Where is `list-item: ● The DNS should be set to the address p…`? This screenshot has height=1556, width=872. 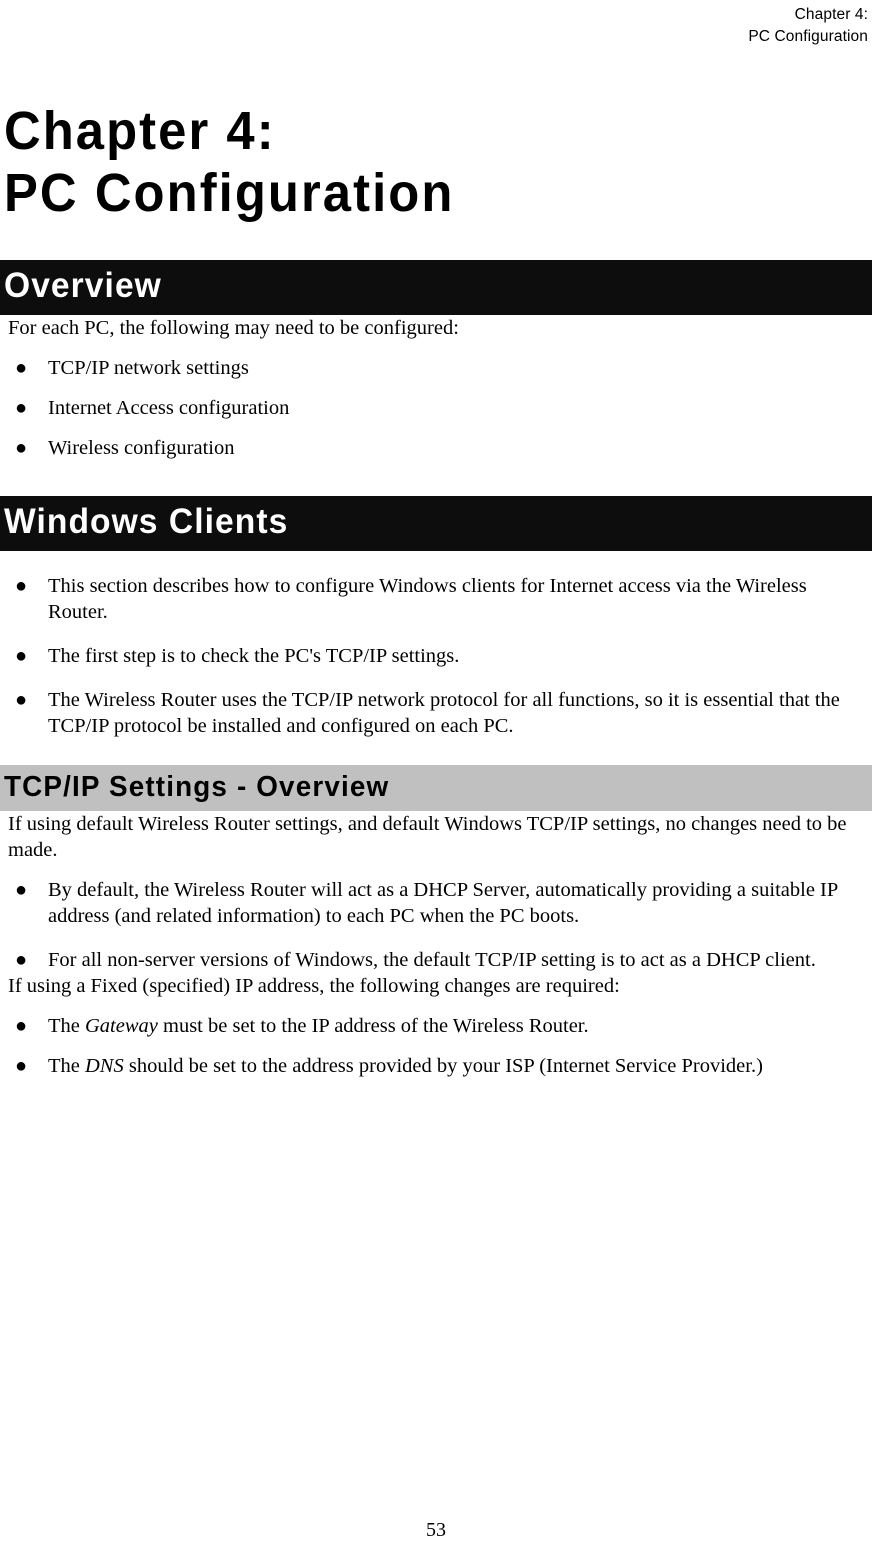
list-item: ● The DNS should be set to the address p… is located at coordinates (436, 1066).